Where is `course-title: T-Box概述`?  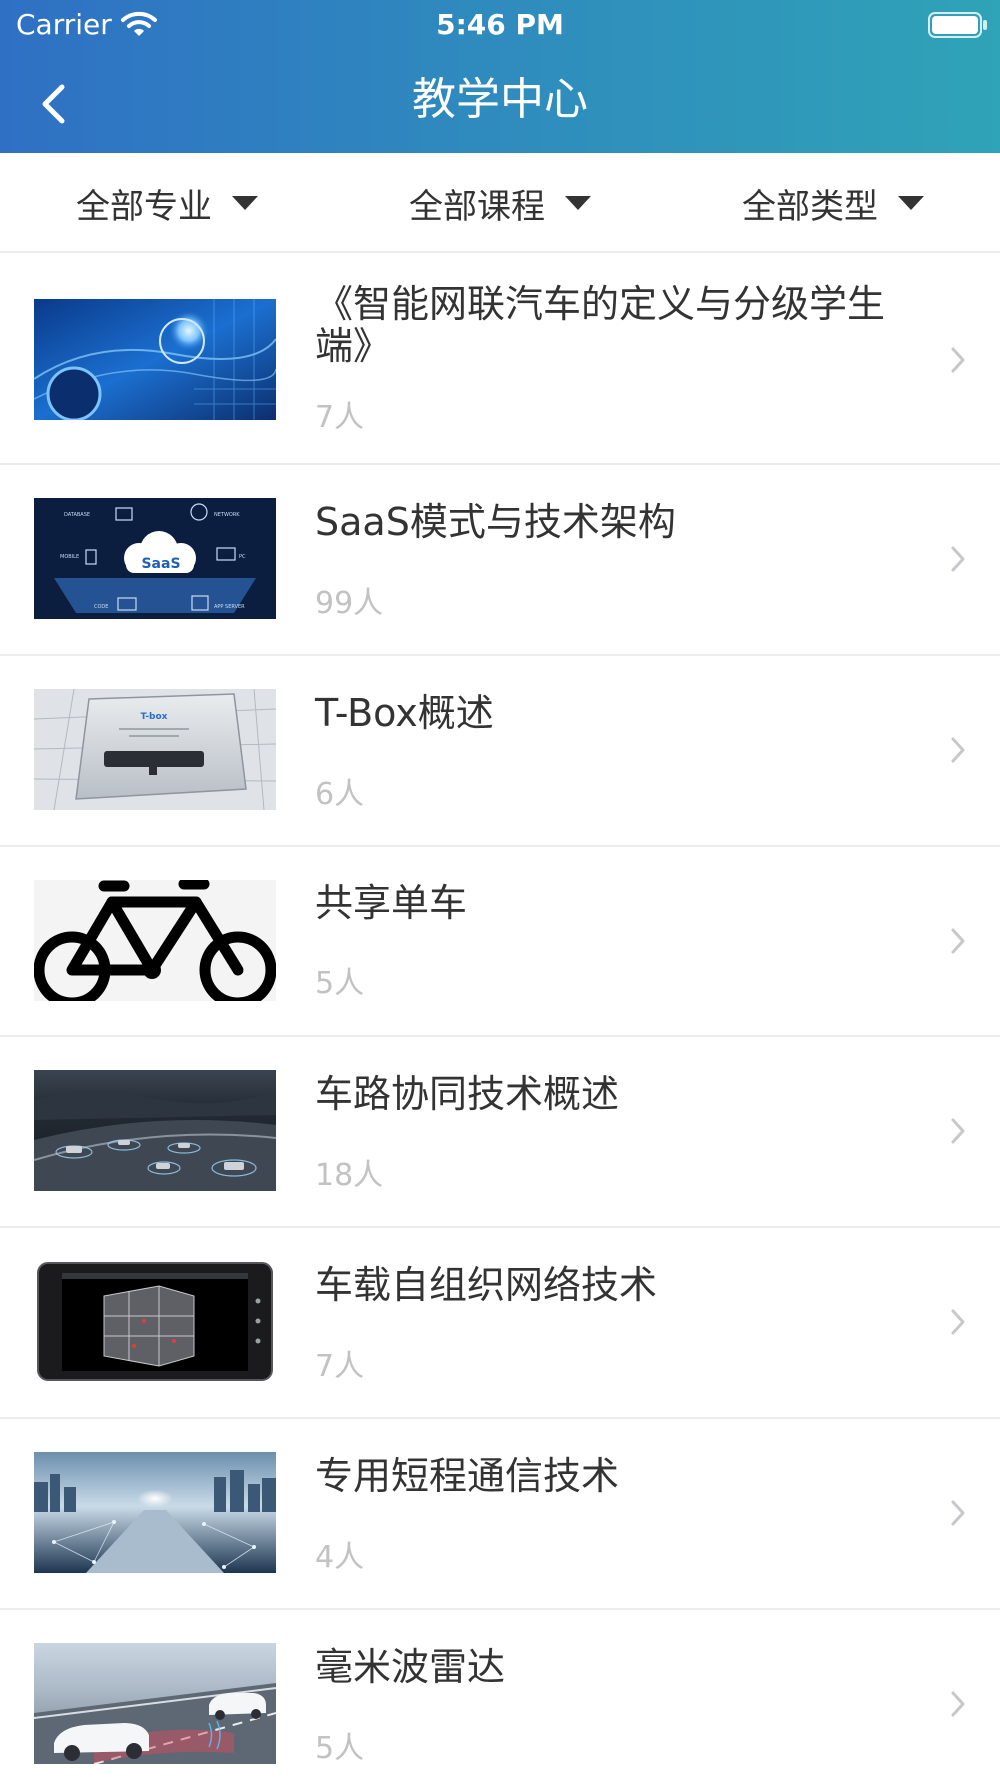 course-title: T-Box概述 is located at coordinates (404, 713).